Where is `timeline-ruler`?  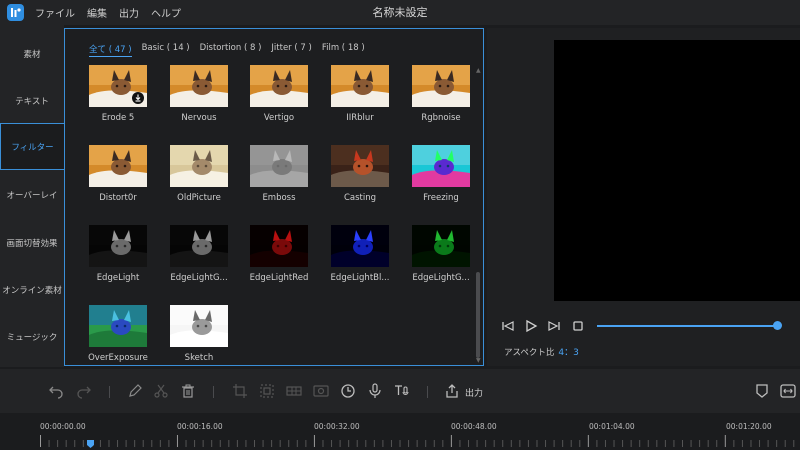 timeline-ruler is located at coordinates (420, 441).